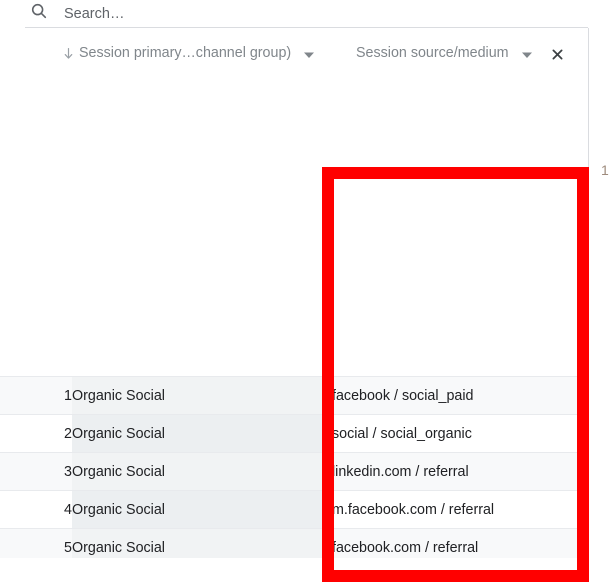  Describe the element at coordinates (460, 509) in the screenshot. I see `cell-source-medium: m.facebook.com / referral` at that location.